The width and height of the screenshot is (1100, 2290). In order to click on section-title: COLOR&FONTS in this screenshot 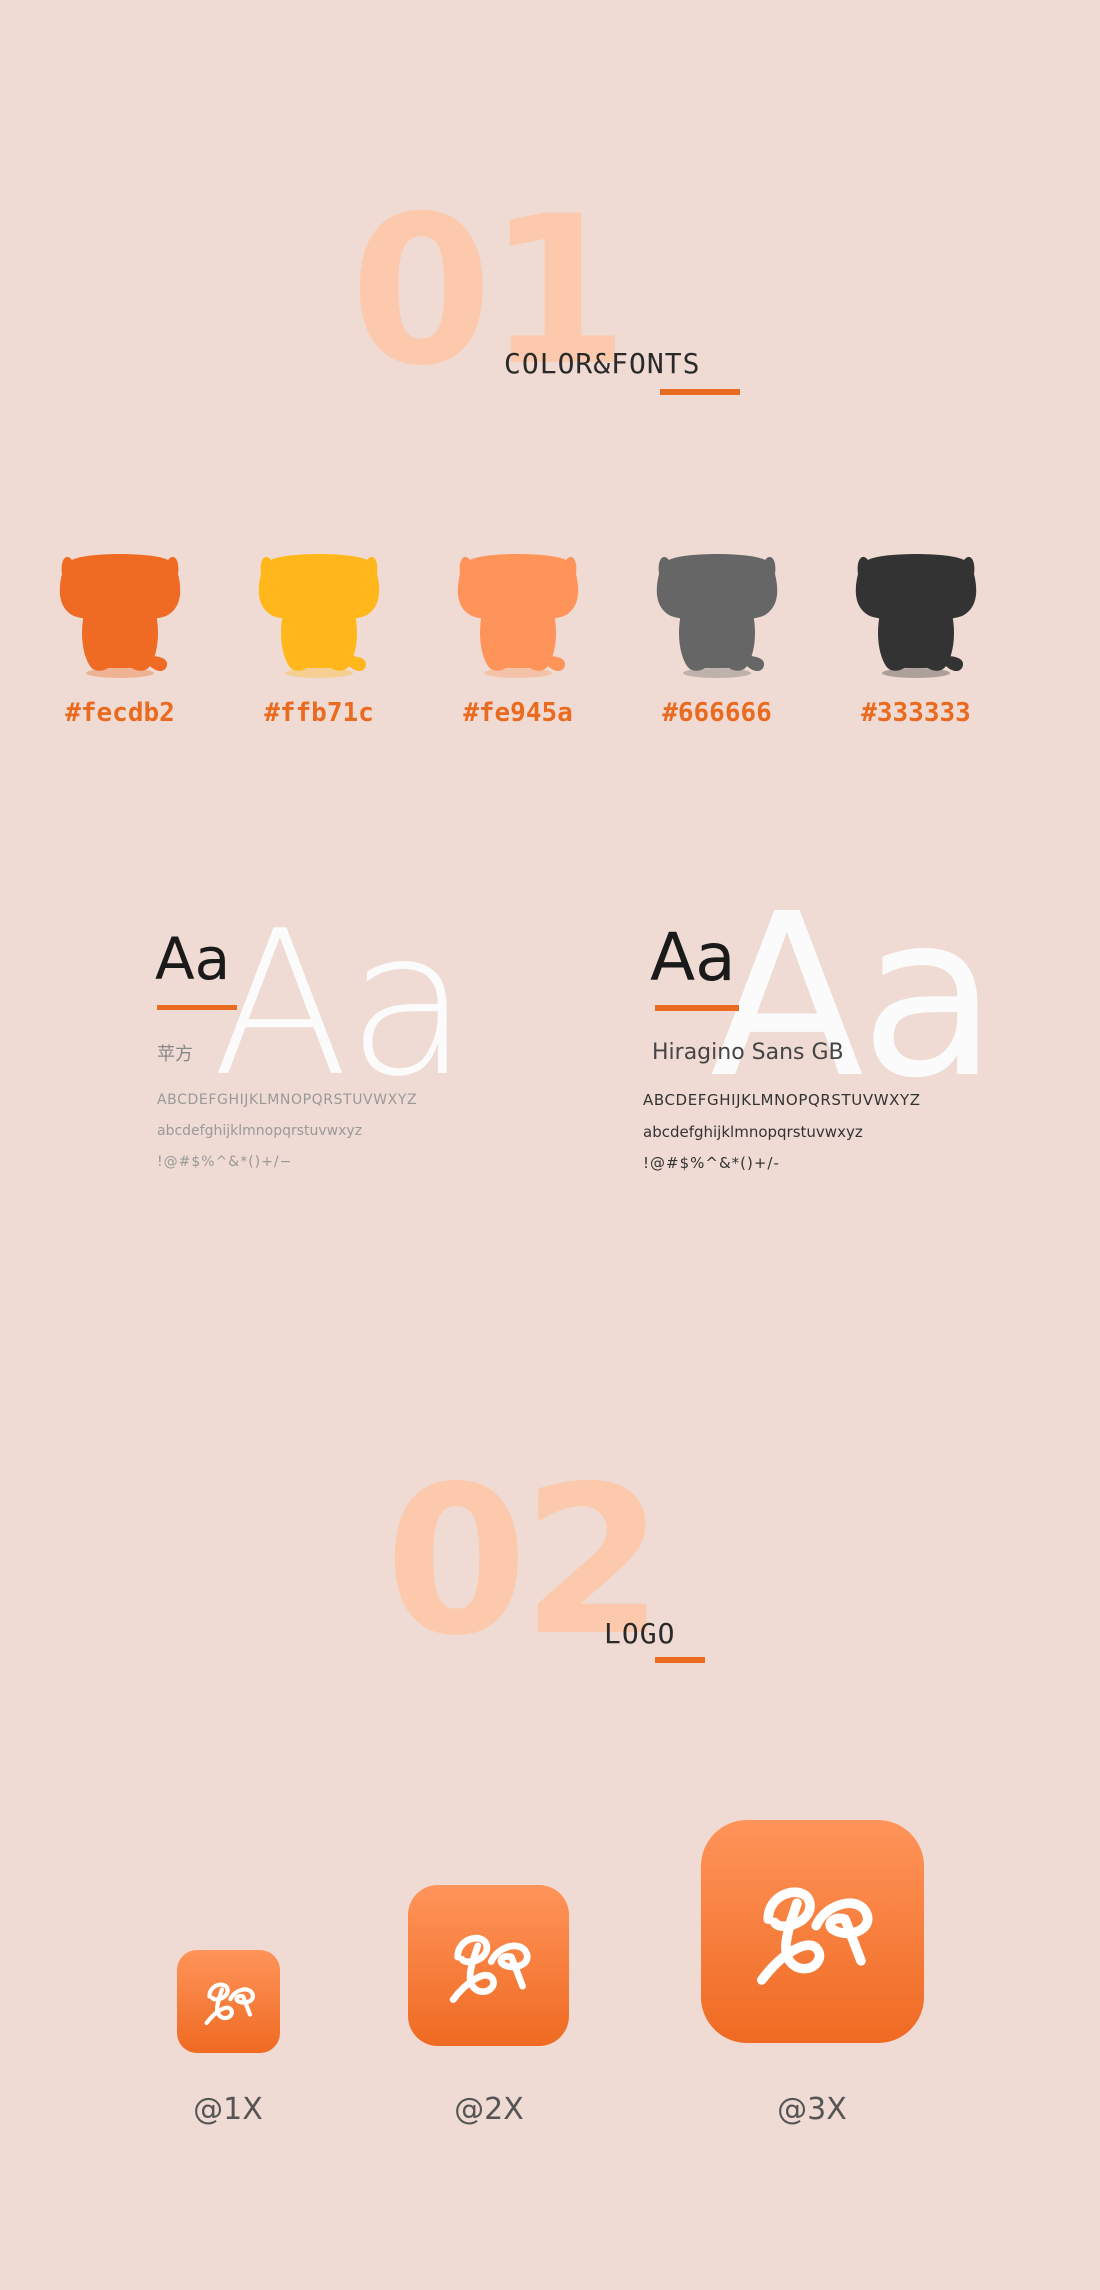, I will do `click(602, 363)`.